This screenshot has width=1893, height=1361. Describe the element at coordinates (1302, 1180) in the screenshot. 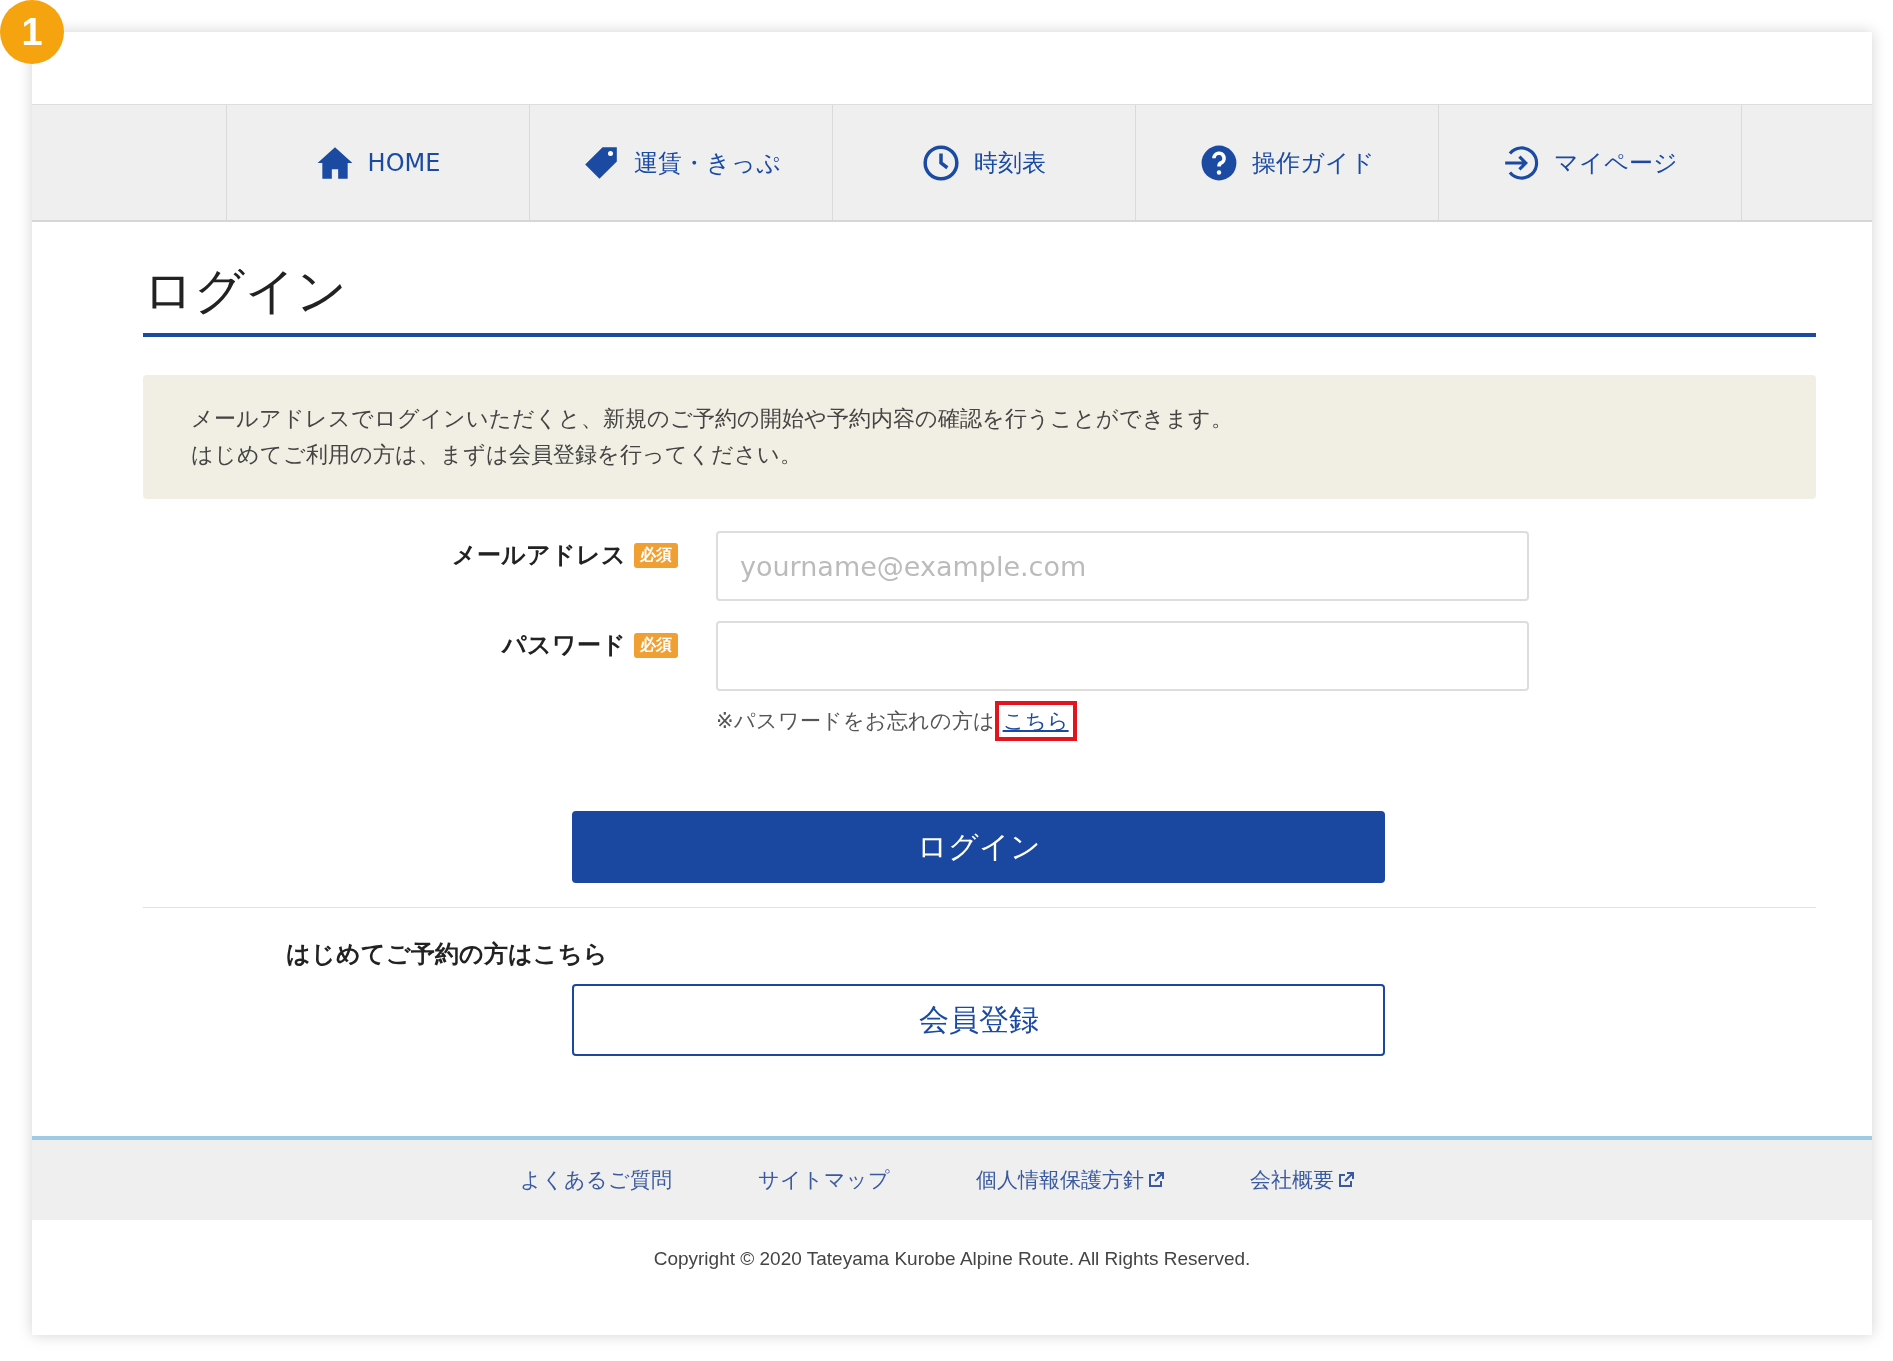

I see `footer-link: 会社概要` at that location.